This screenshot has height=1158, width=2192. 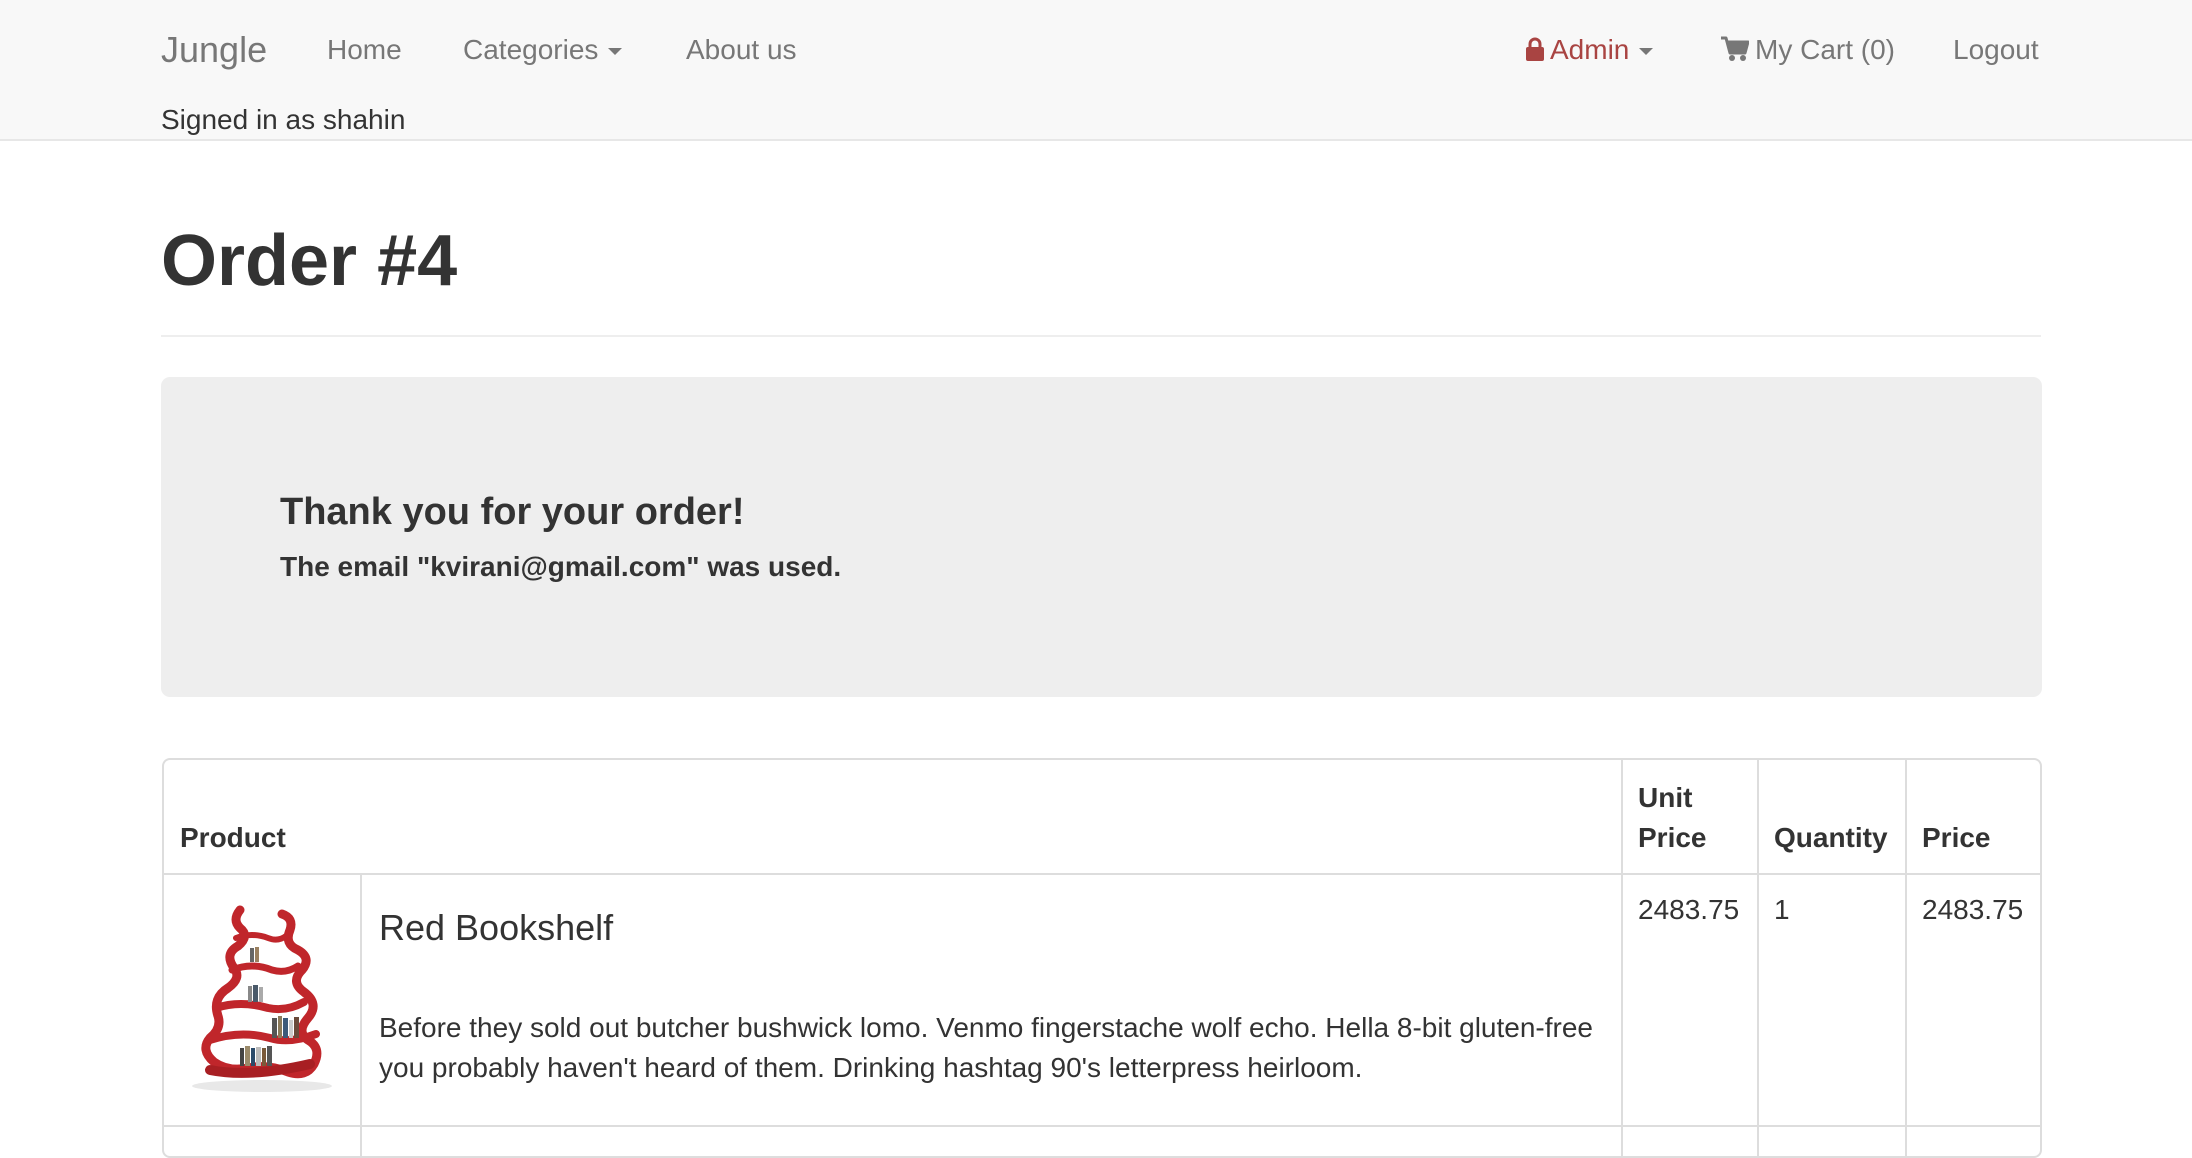 I want to click on nav-cart: My Cart (0), so click(x=1808, y=50).